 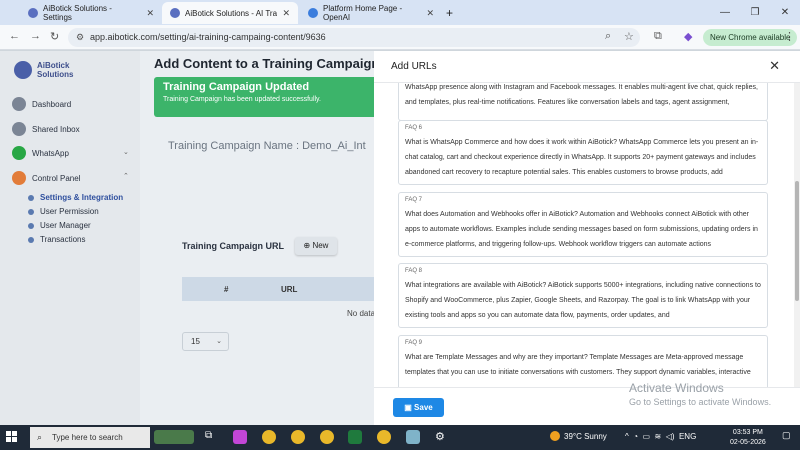 What do you see at coordinates (126, 176) in the screenshot?
I see `chevron-up-icon: ⌃` at bounding box center [126, 176].